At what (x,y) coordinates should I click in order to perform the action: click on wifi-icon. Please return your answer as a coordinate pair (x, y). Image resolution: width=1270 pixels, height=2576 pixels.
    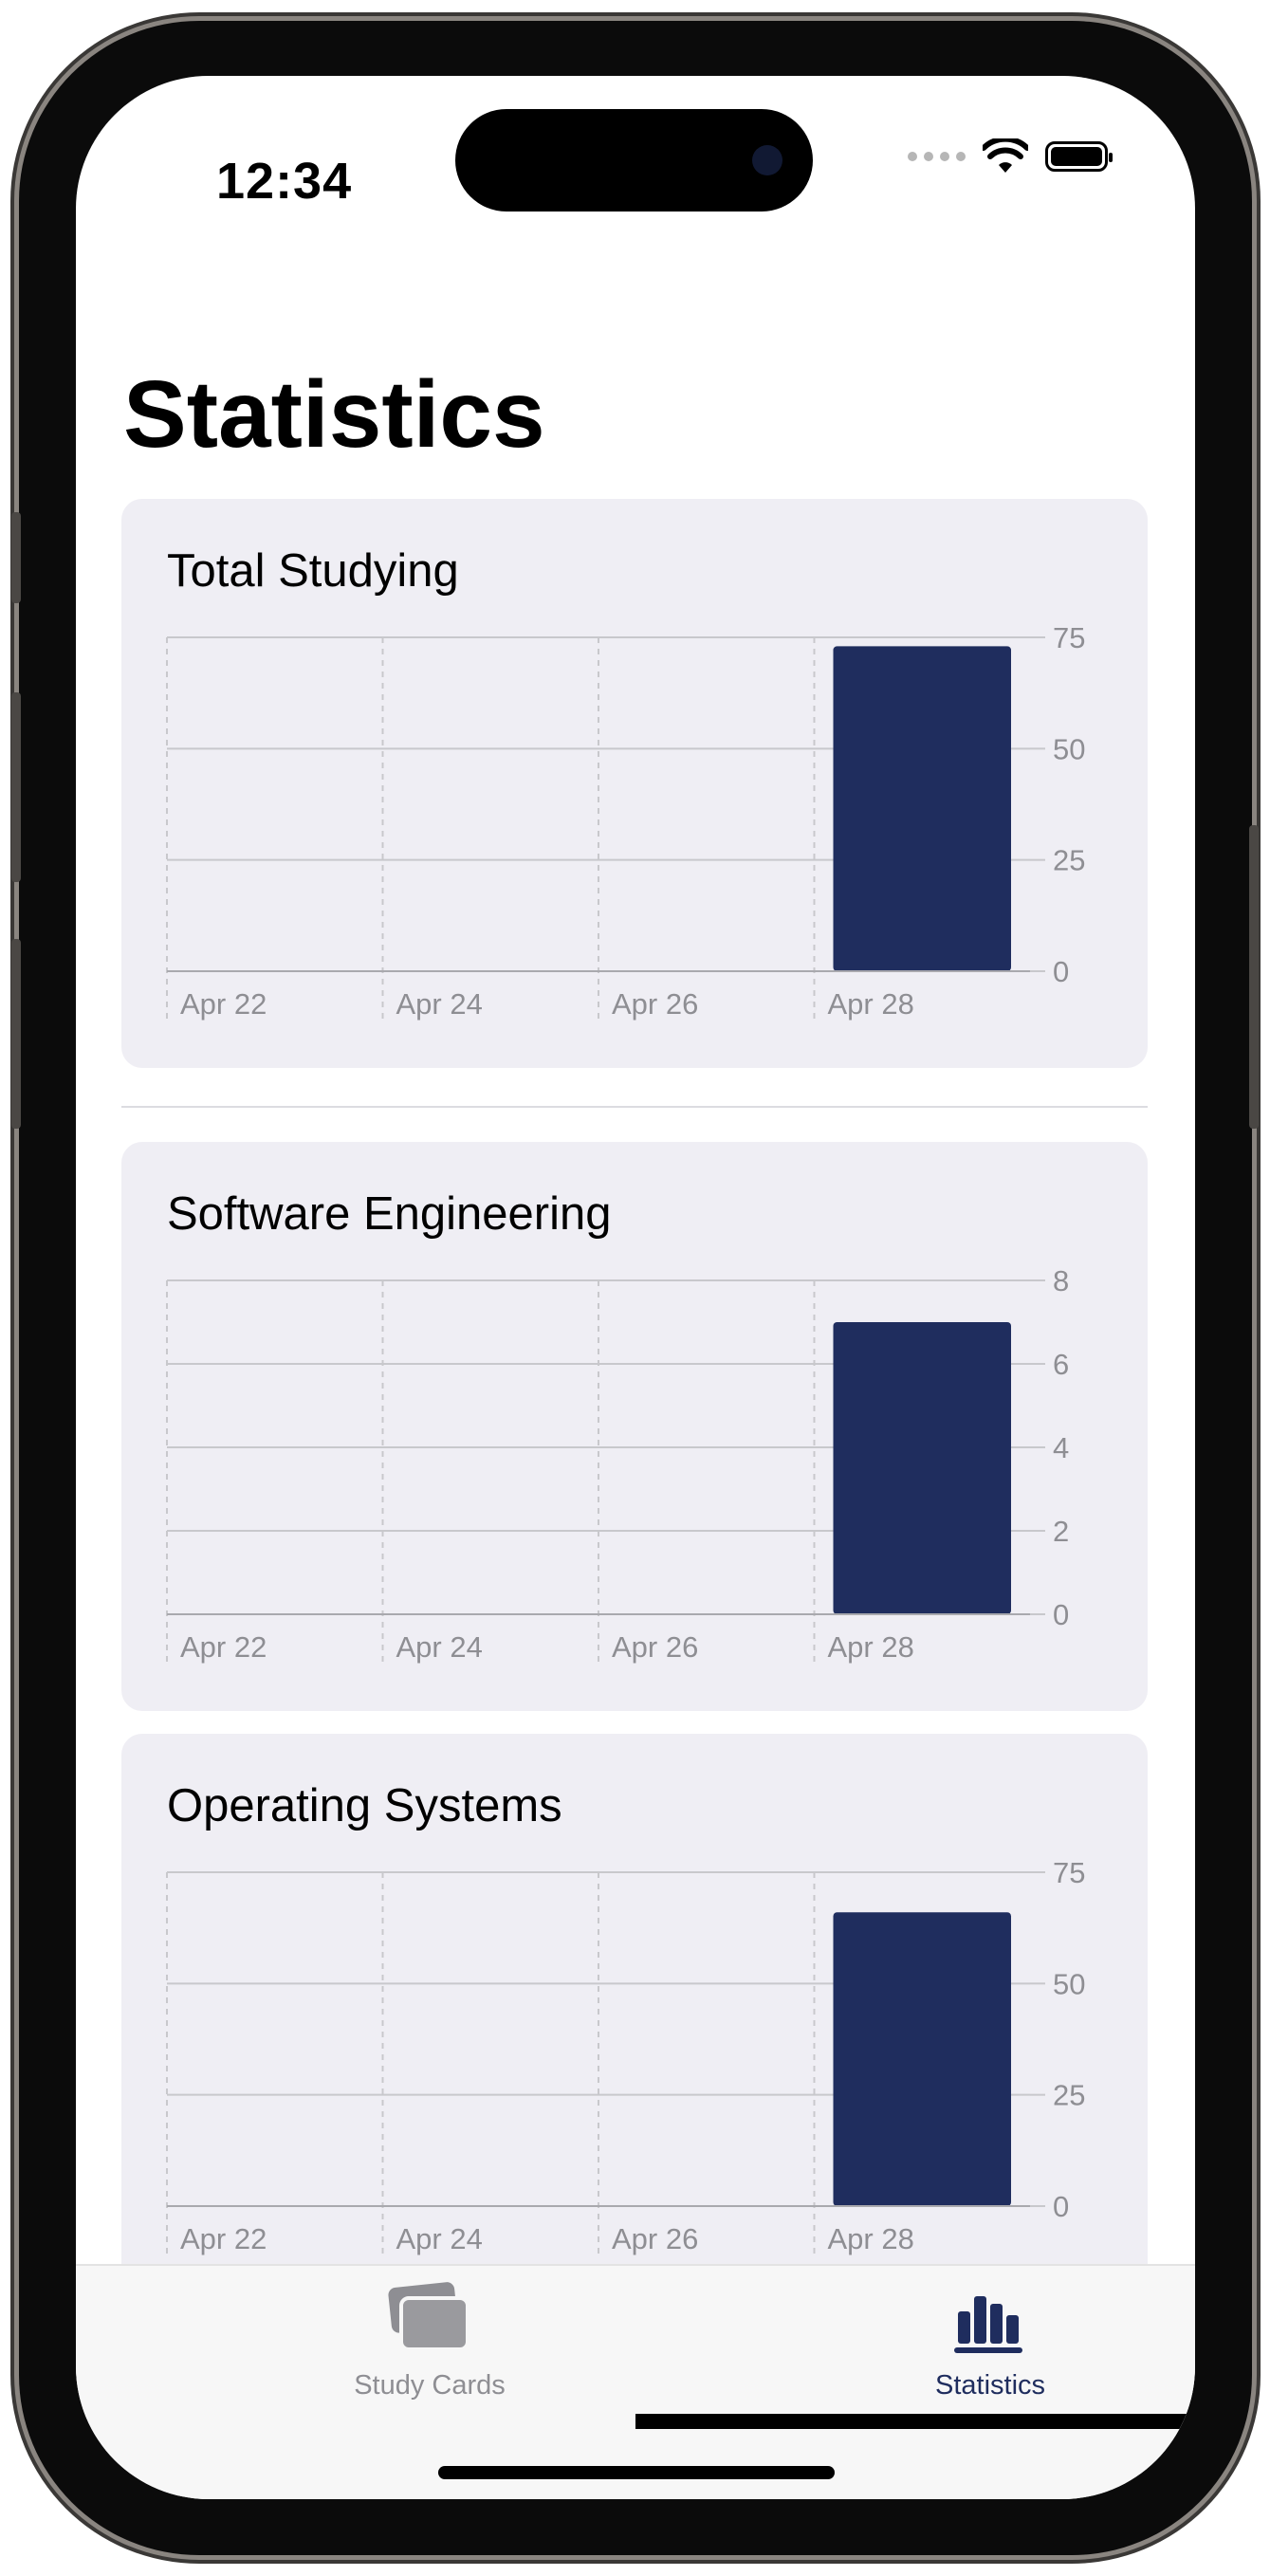
    Looking at the image, I should click on (1005, 155).